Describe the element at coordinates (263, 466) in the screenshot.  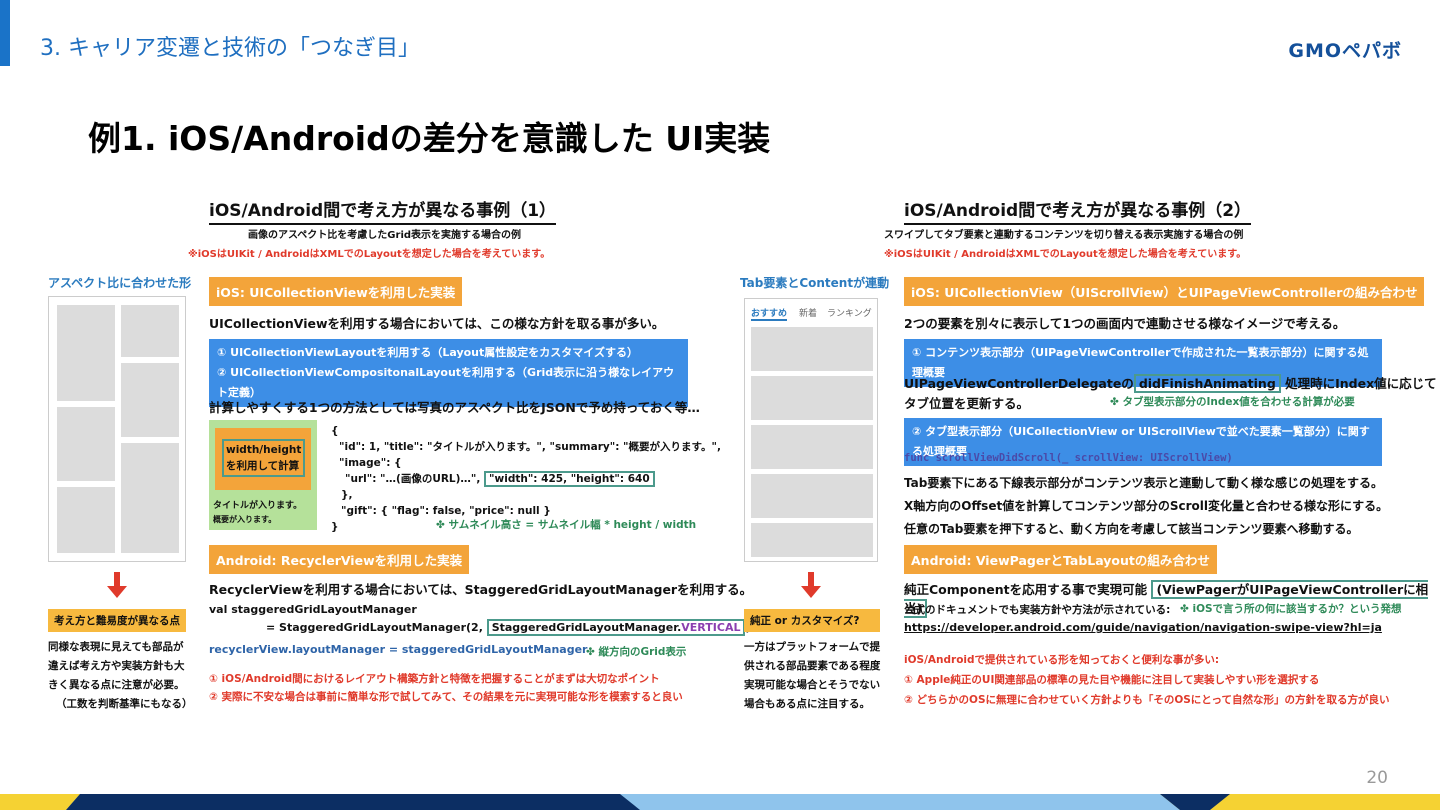
I see `card-box-line2: を利用して計算` at that location.